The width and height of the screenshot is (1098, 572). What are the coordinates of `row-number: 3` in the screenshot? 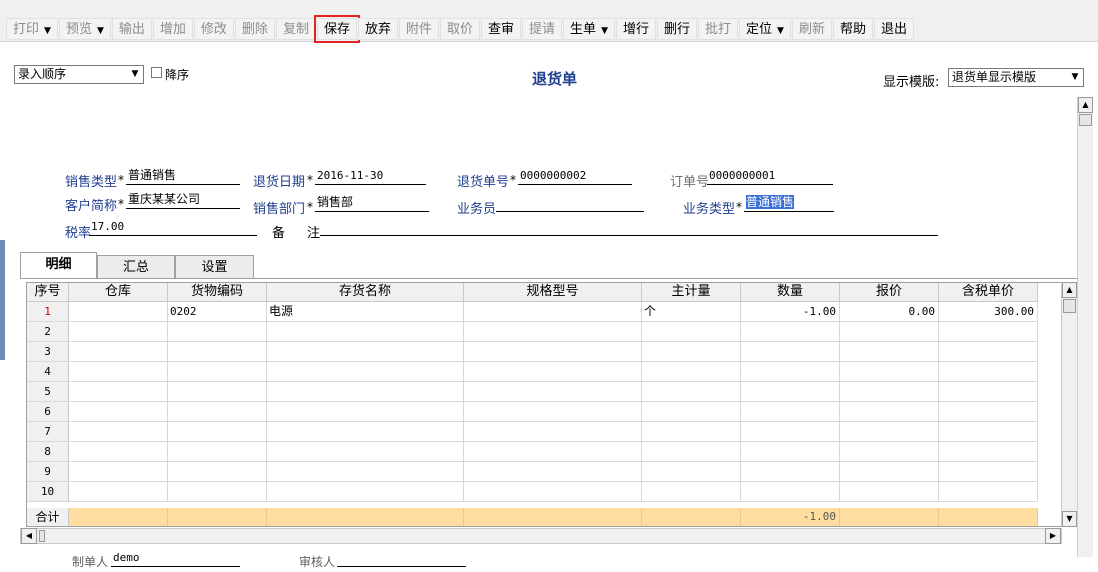 It's located at (48, 352).